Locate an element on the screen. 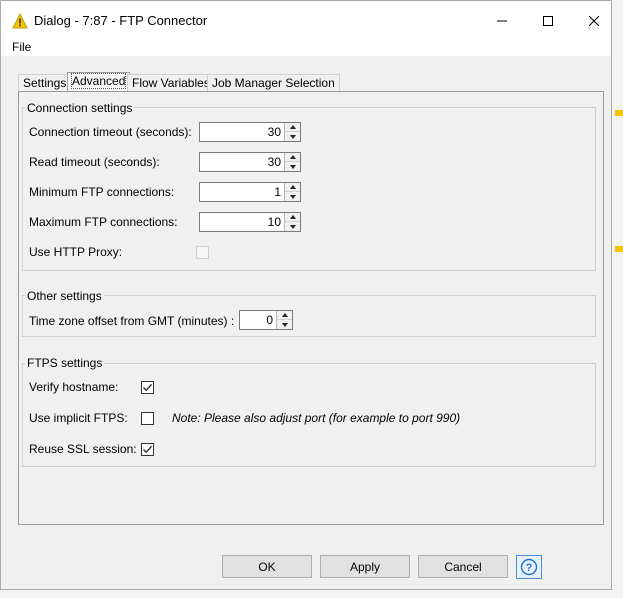 The image size is (623, 598). help-glyph: ? is located at coordinates (529, 568).